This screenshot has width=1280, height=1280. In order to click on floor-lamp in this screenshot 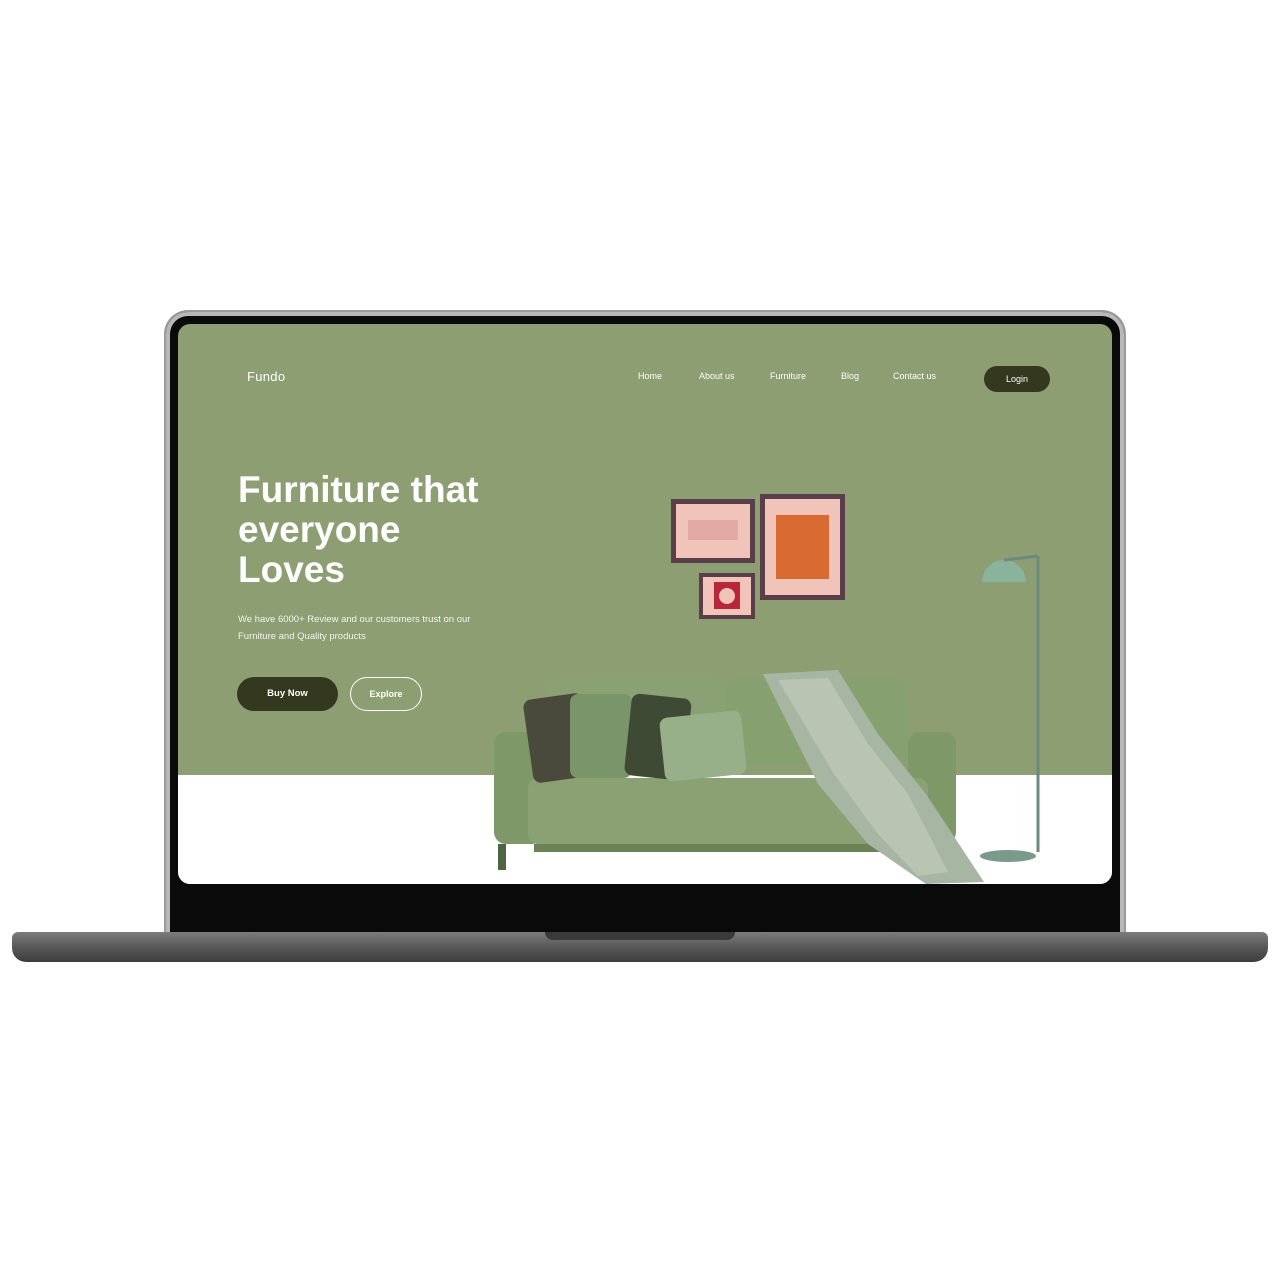, I will do `click(1010, 708)`.